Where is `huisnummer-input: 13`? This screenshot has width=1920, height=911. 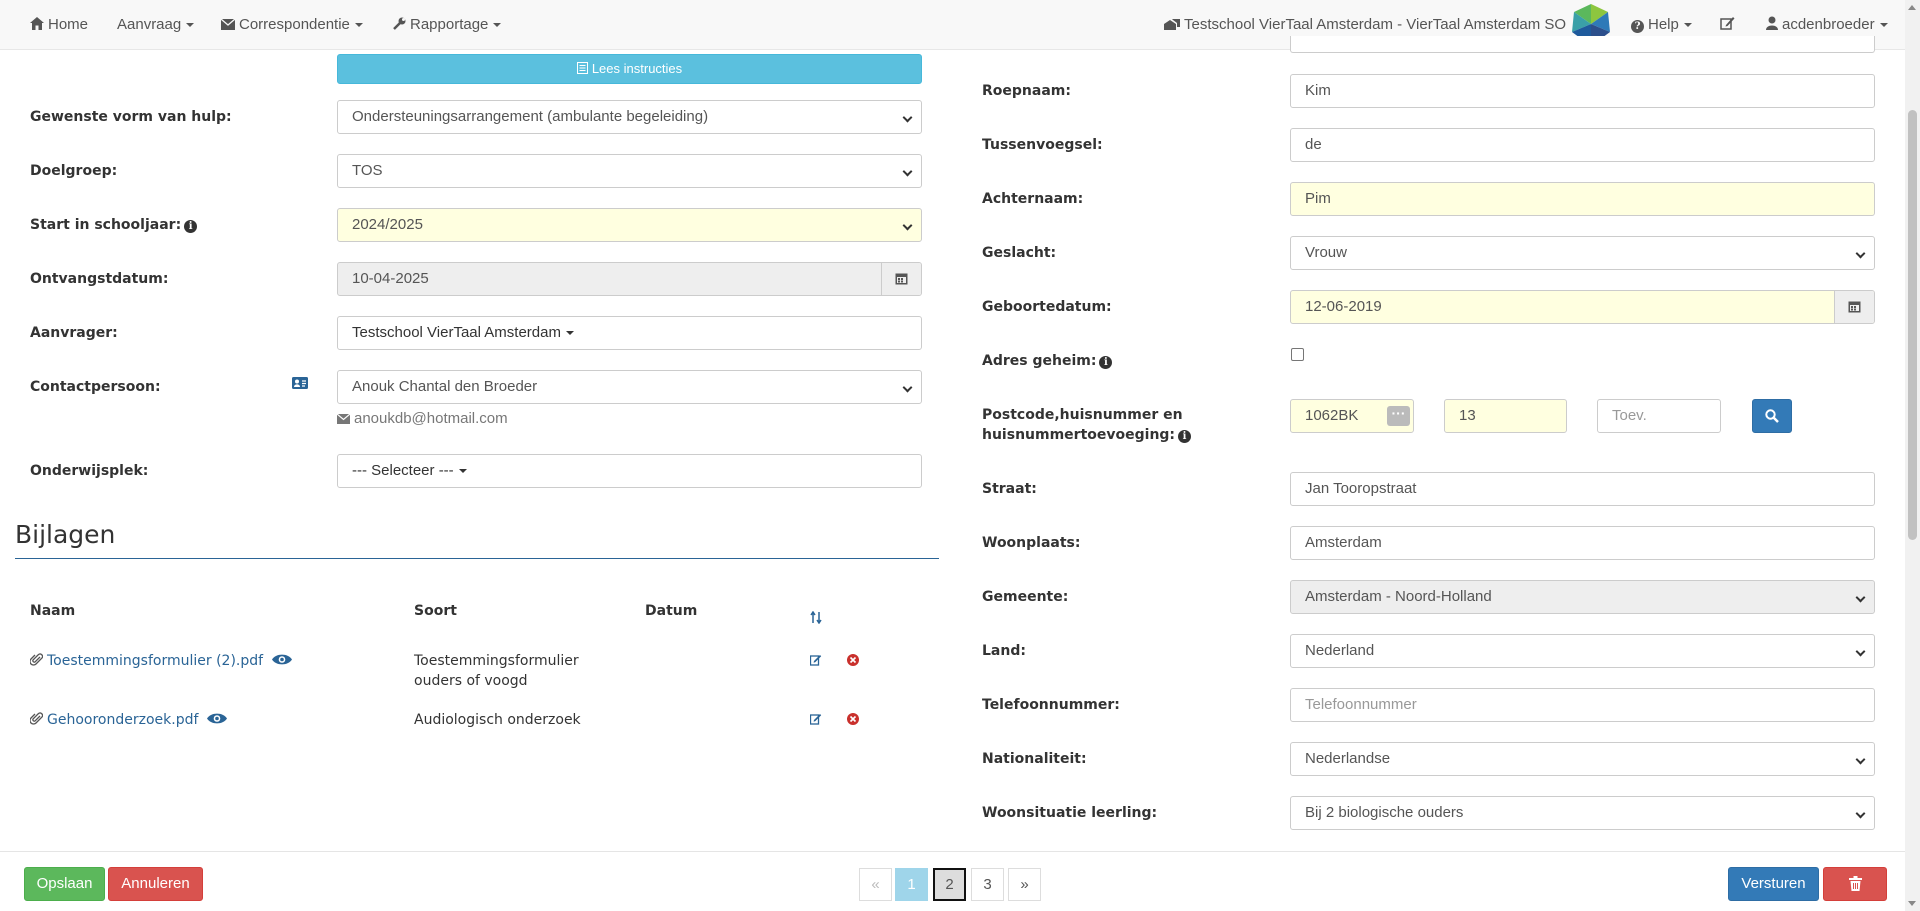
huisnummer-input: 13 is located at coordinates (1505, 416).